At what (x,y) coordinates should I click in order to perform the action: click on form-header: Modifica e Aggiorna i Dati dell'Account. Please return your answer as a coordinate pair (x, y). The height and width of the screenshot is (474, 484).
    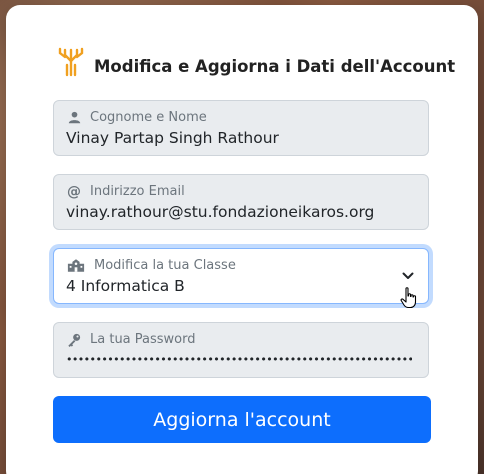
    Looking at the image, I should click on (255, 62).